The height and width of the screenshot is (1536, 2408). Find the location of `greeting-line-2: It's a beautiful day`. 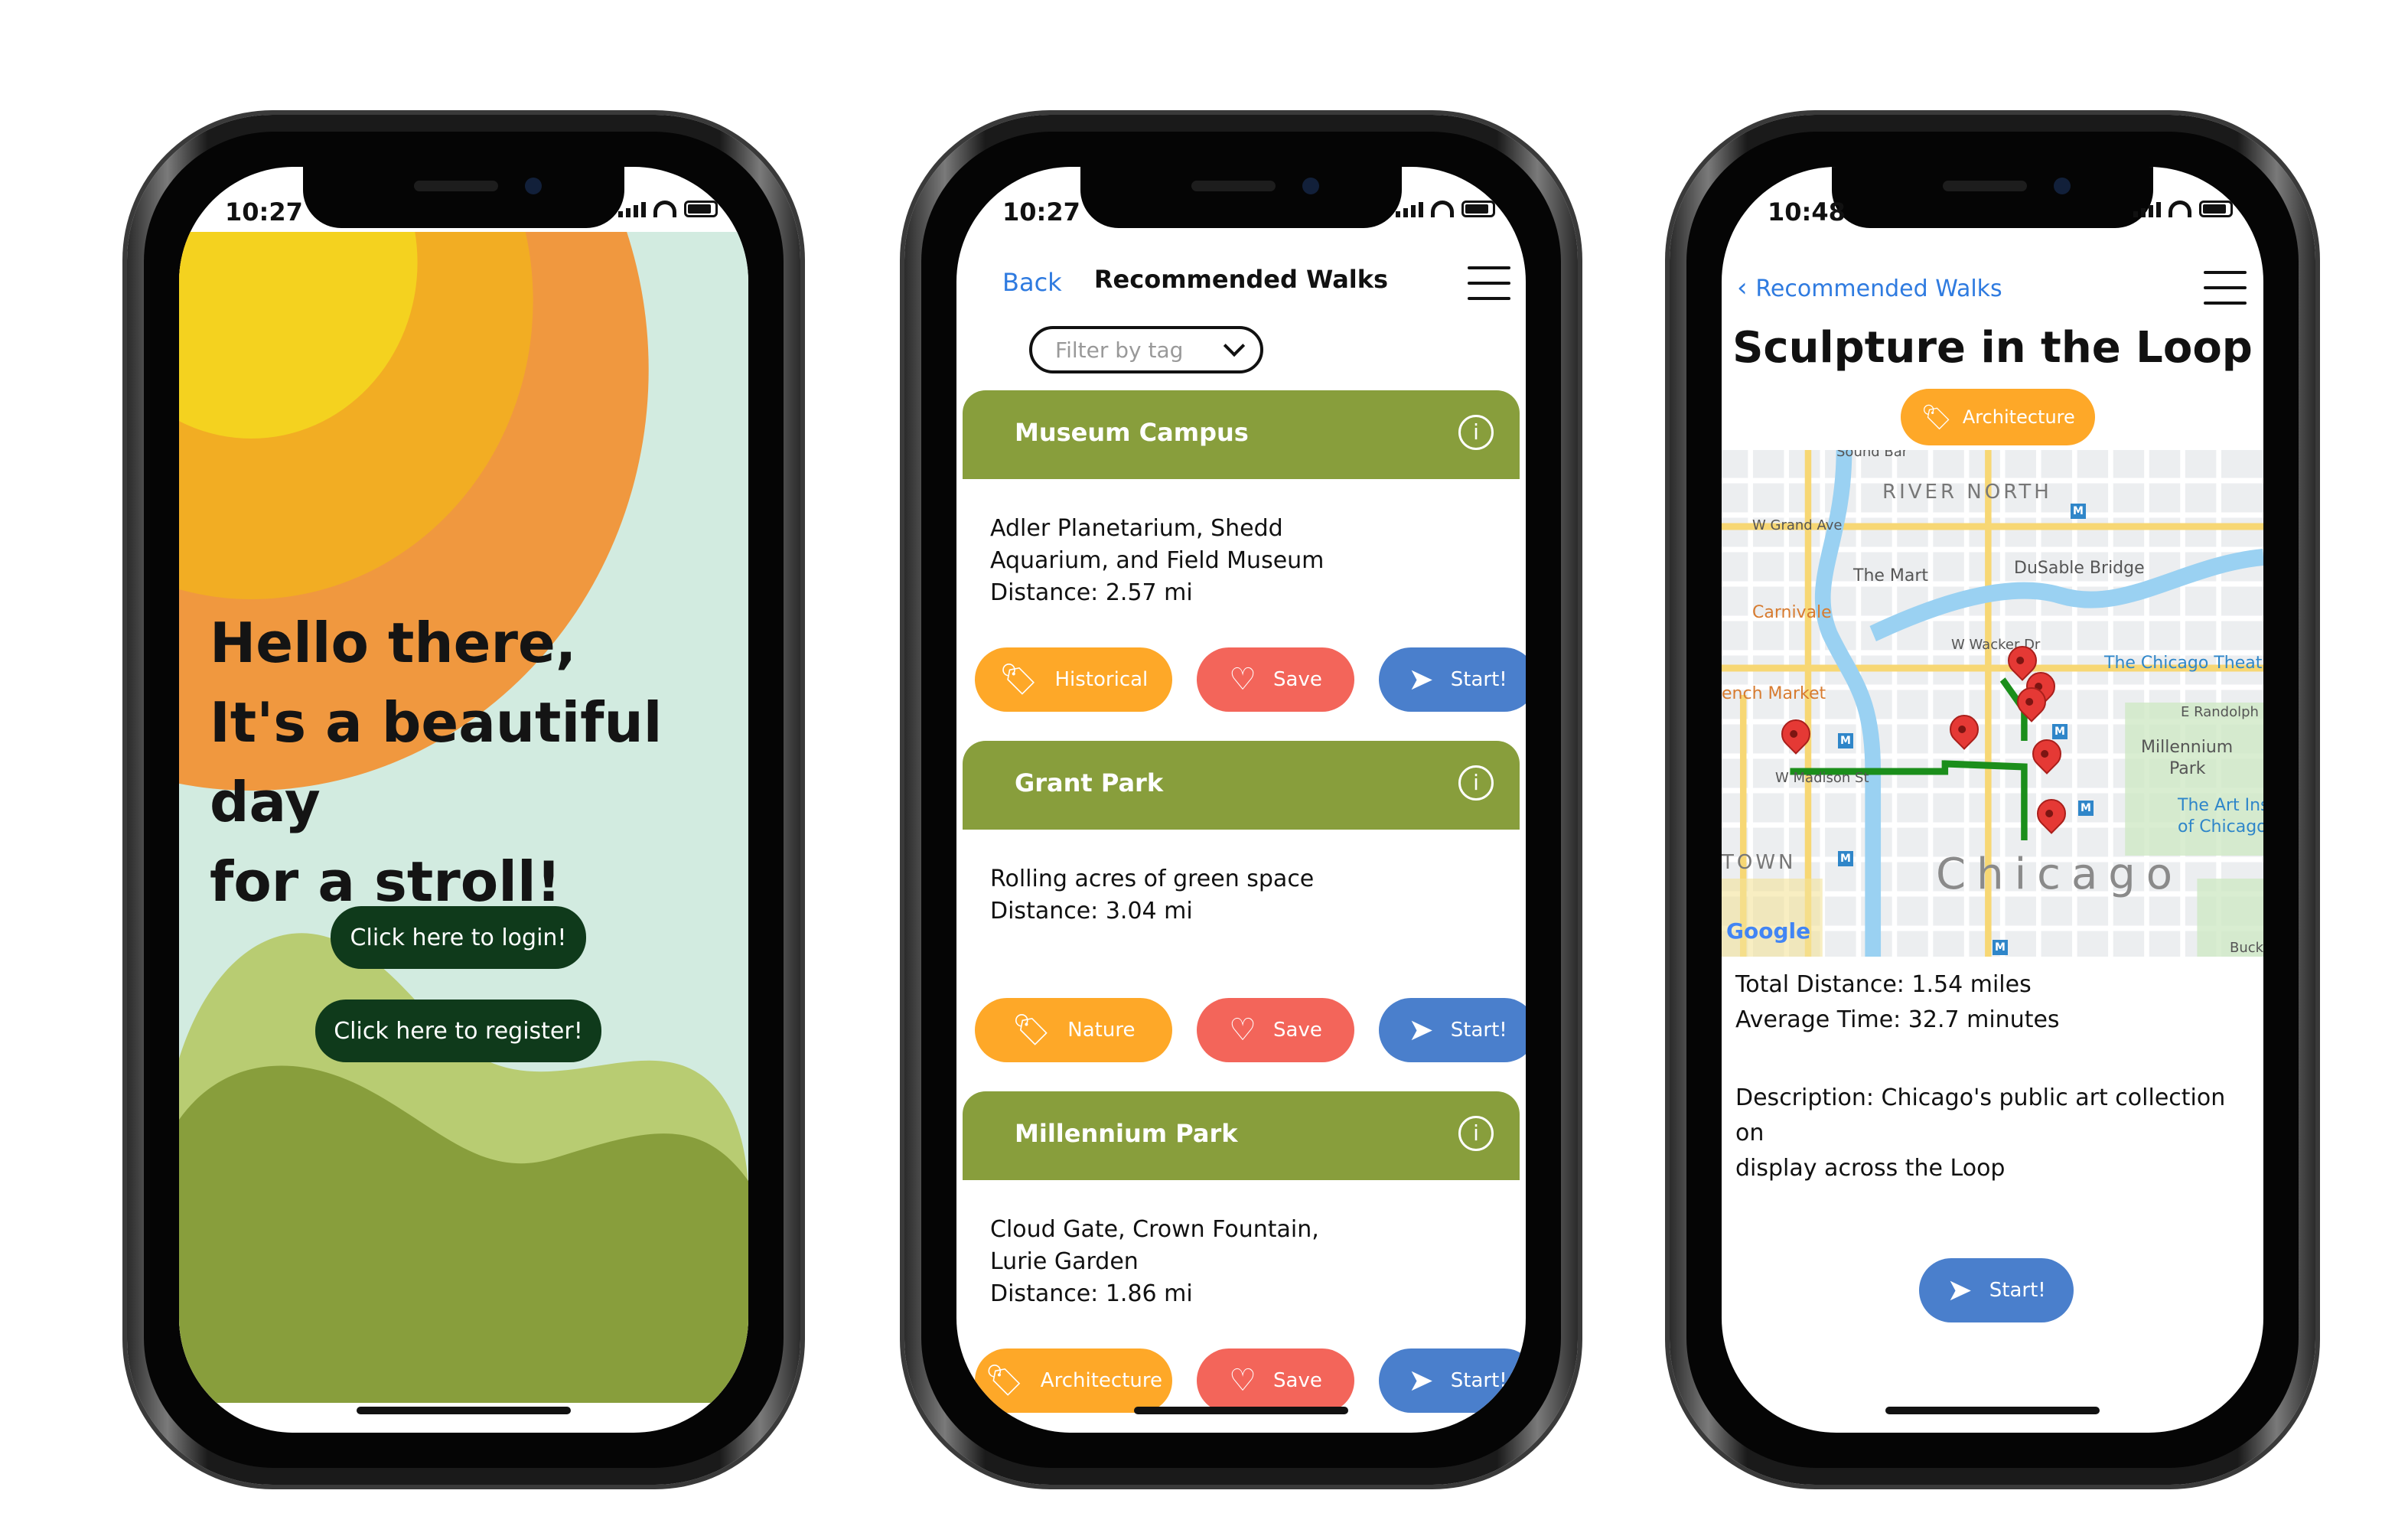

greeting-line-2: It's a beautiful day is located at coordinates (436, 762).